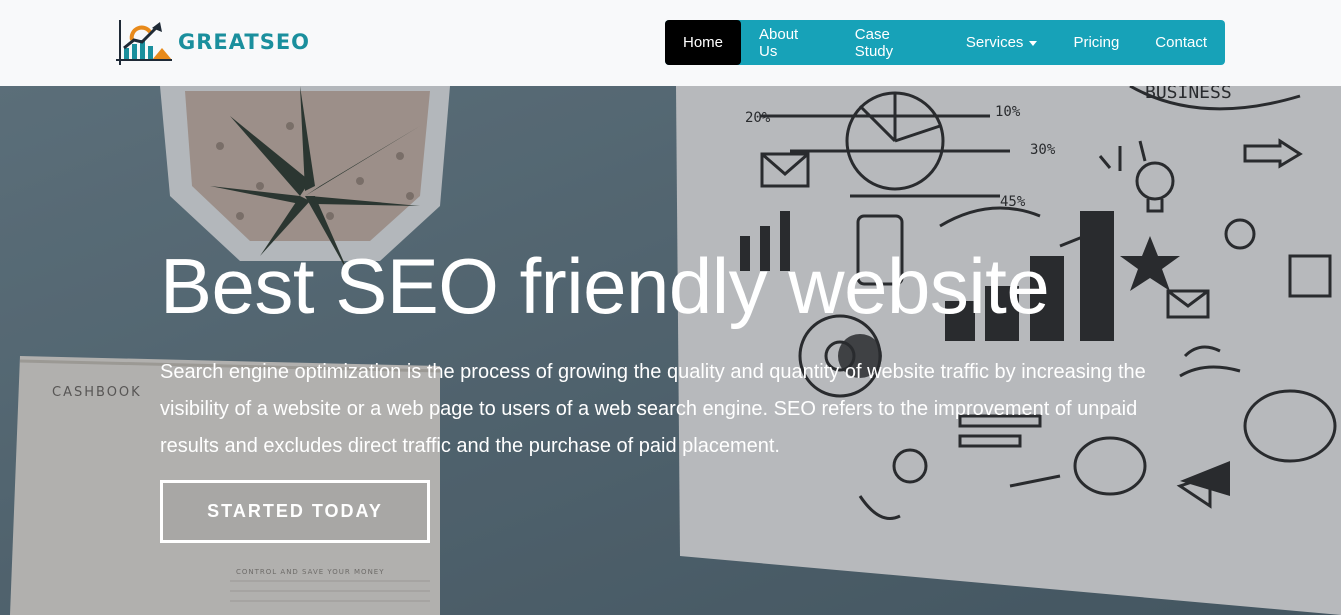  What do you see at coordinates (1033, 43) in the screenshot?
I see `caret-down-icon` at bounding box center [1033, 43].